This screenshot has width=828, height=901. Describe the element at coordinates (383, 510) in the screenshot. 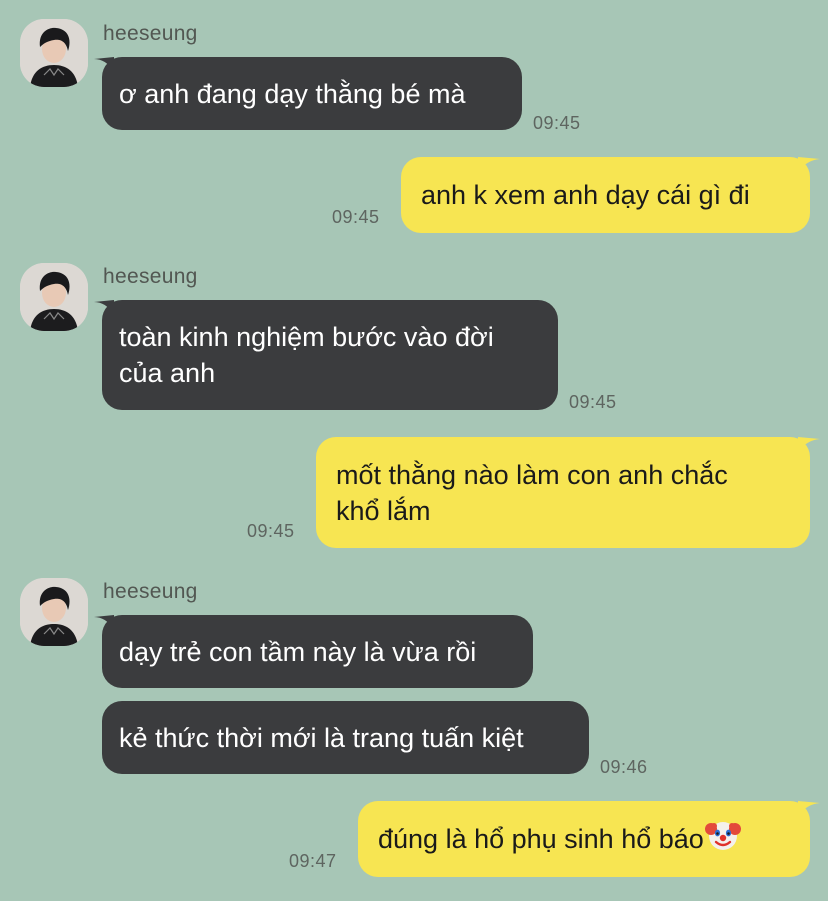

I see `message-text-line: khổ lắm` at that location.